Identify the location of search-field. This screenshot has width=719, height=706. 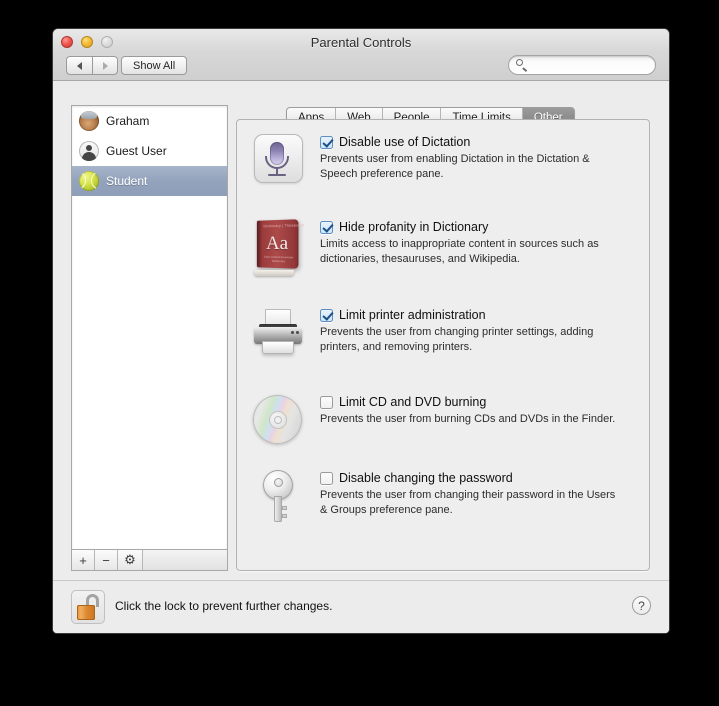
(582, 65).